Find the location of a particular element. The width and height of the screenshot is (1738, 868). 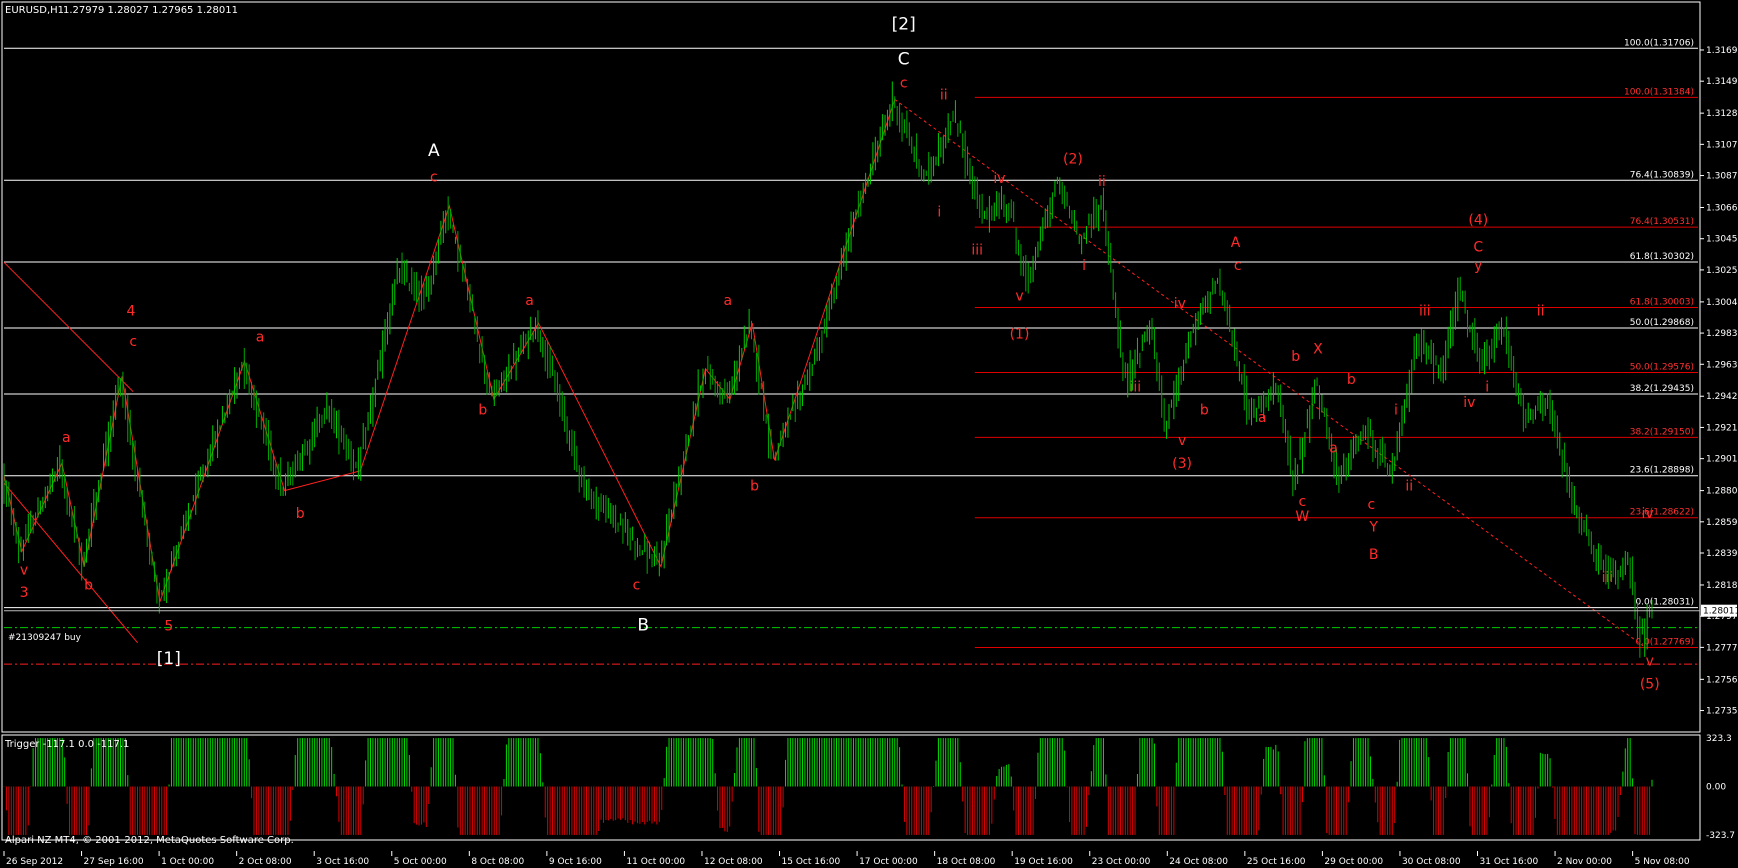

time-tick-label: 18 Oct 08:00 is located at coordinates (966, 862).